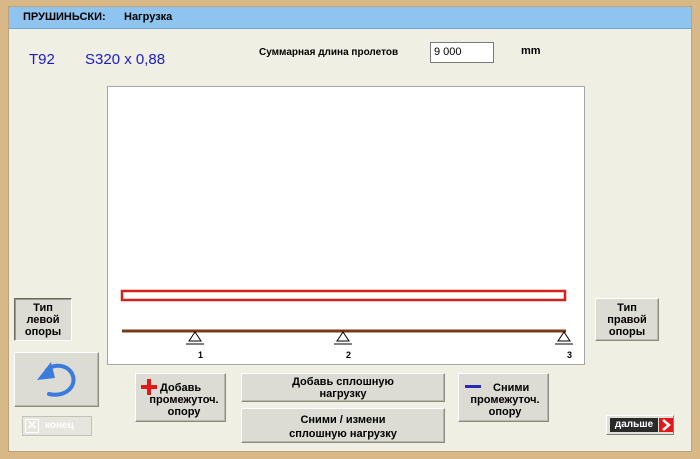  I want to click on remove-intermediate-support-button: Сними промежуточ. опору, so click(503, 397).